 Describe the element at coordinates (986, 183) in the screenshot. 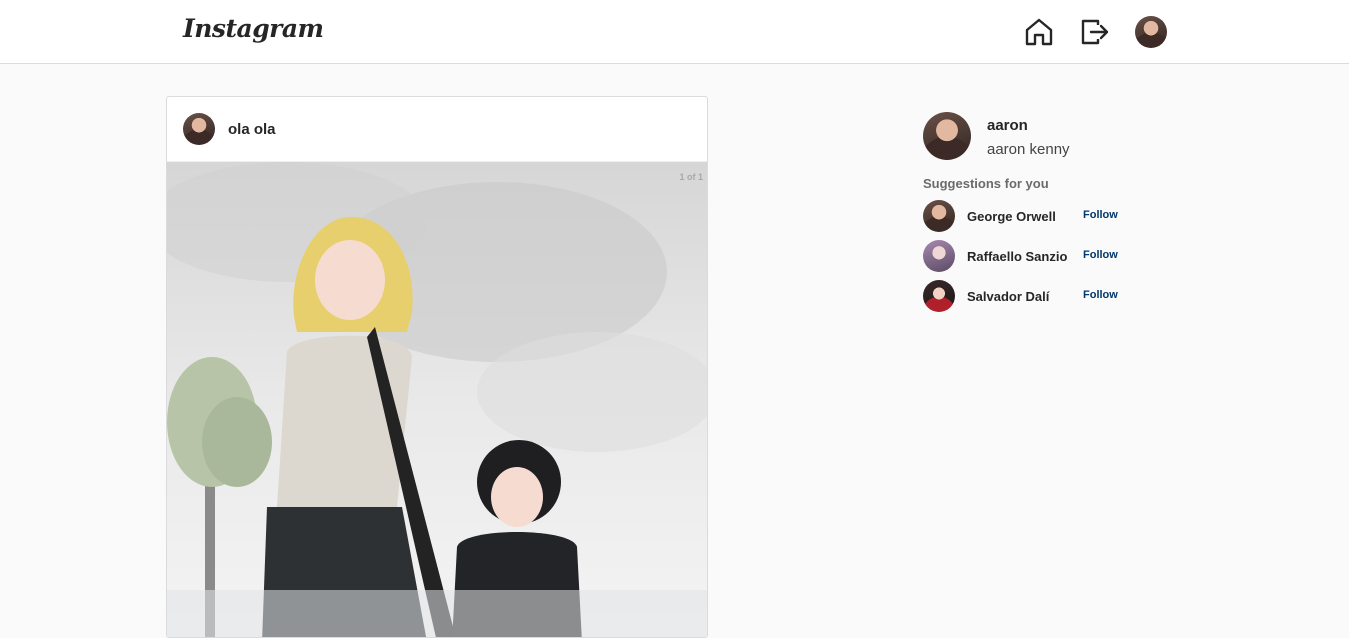

I see `suggestions-title: Suggestions for you` at that location.